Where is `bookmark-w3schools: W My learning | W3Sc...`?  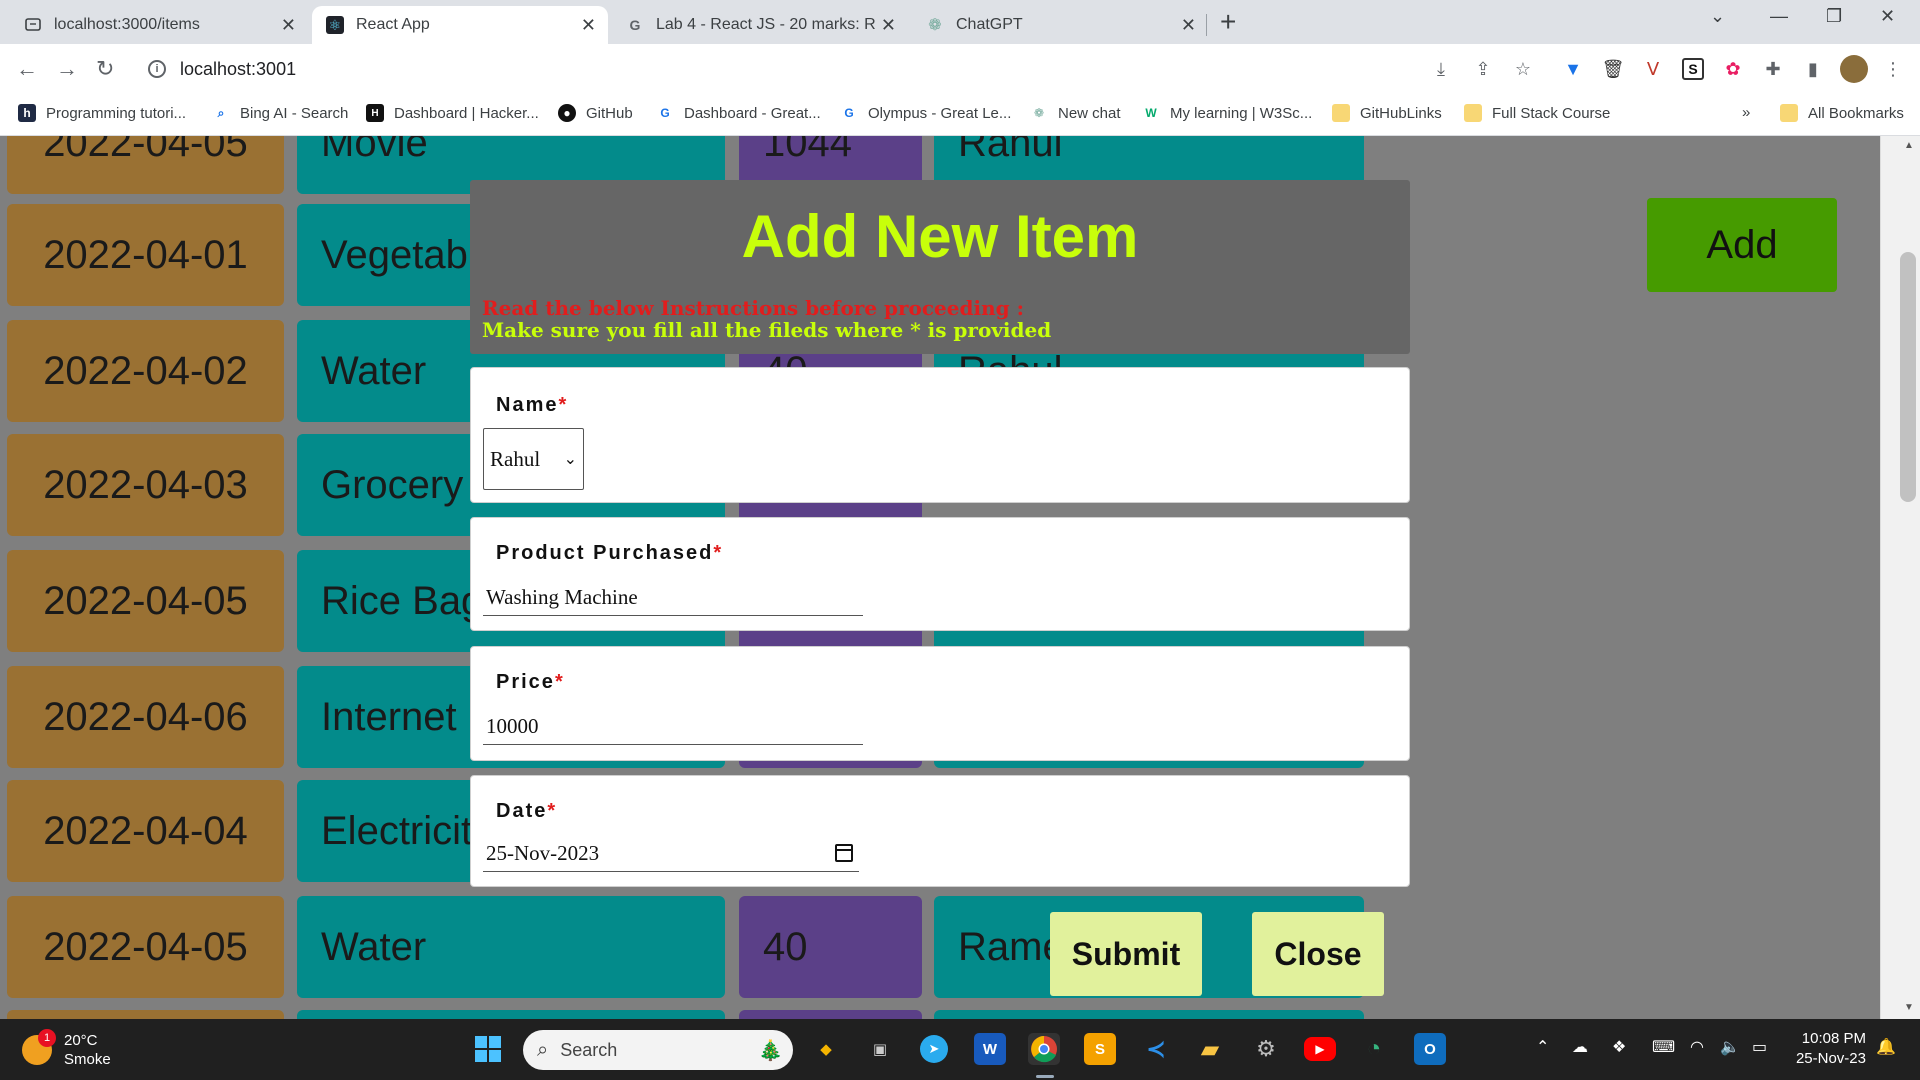 bookmark-w3schools: W My learning | W3Sc... is located at coordinates (1227, 113).